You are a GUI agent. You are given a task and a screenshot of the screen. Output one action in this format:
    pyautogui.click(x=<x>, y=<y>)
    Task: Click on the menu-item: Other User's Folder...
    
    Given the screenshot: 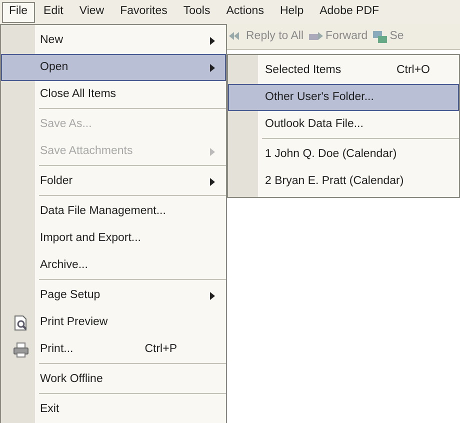 What is the action you would take?
    pyautogui.click(x=343, y=97)
    